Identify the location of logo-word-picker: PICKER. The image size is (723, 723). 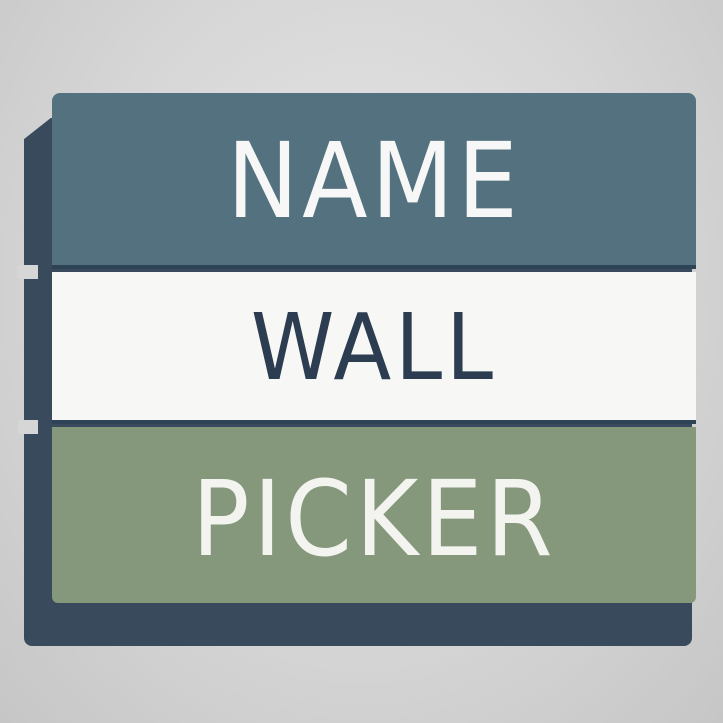
(374, 519).